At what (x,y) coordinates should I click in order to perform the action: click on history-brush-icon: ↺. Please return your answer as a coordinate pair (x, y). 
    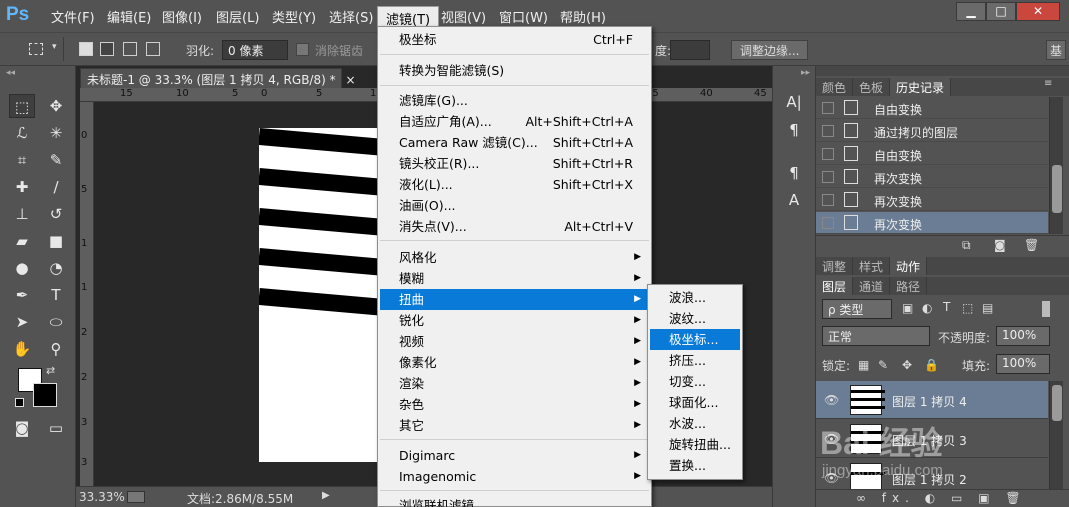
    Looking at the image, I should click on (56, 214).